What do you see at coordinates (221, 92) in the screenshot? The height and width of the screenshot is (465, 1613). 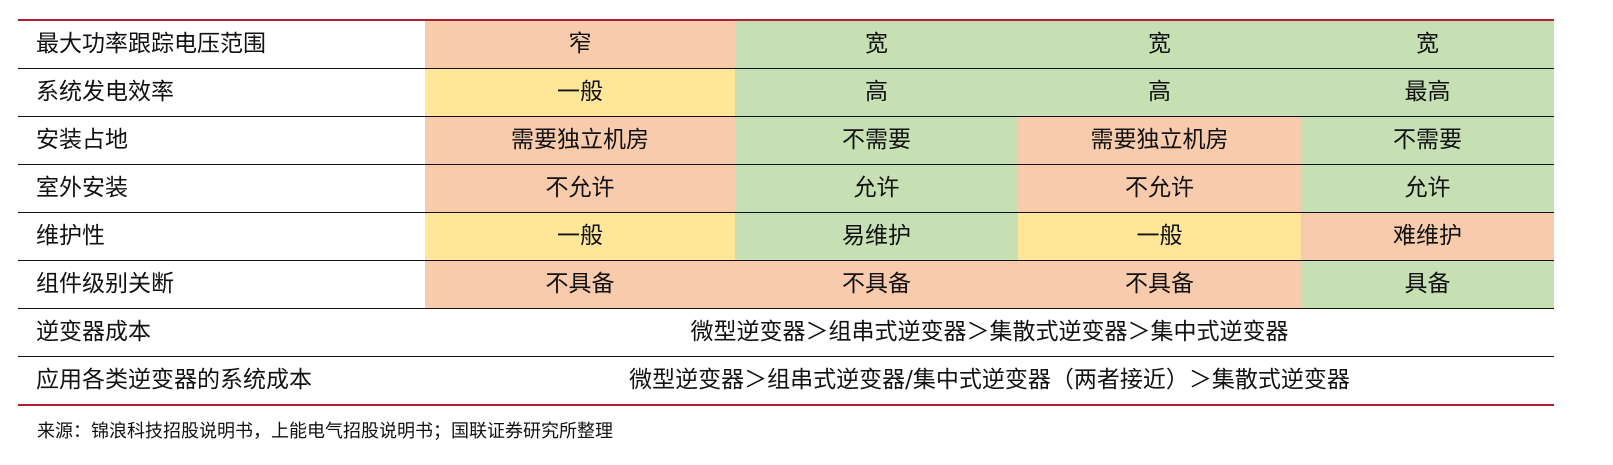 I see `row-label: 系统发电效率` at bounding box center [221, 92].